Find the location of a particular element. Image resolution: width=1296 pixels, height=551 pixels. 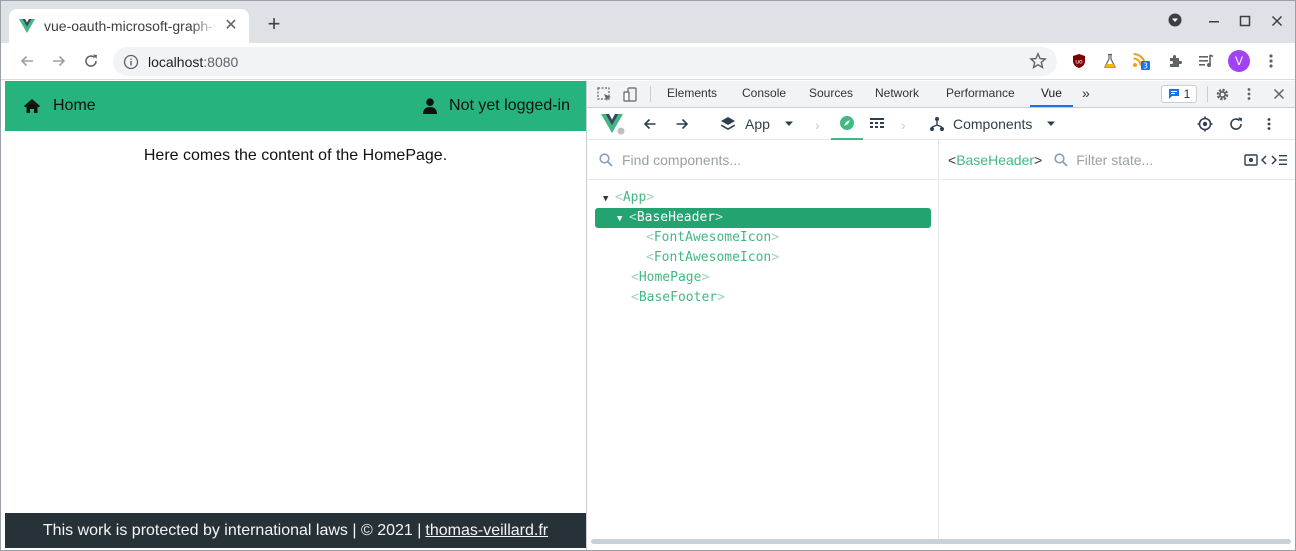

new-tab-button: + is located at coordinates (274, 24).